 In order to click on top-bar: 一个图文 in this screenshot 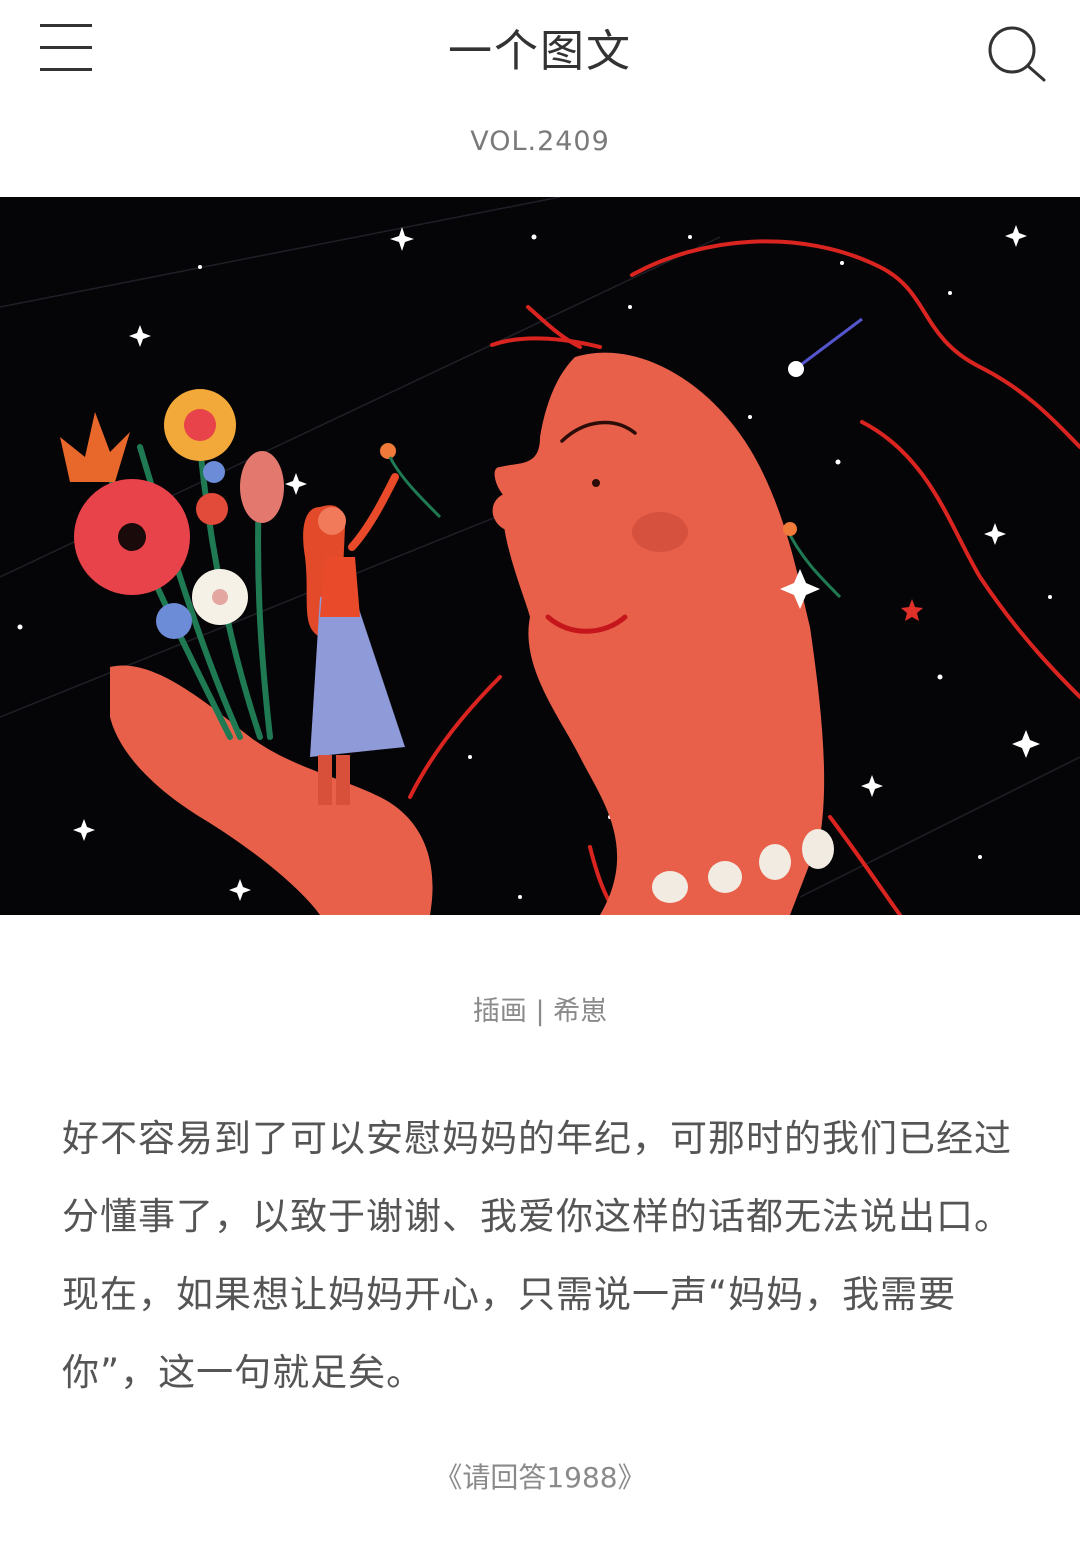, I will do `click(540, 50)`.